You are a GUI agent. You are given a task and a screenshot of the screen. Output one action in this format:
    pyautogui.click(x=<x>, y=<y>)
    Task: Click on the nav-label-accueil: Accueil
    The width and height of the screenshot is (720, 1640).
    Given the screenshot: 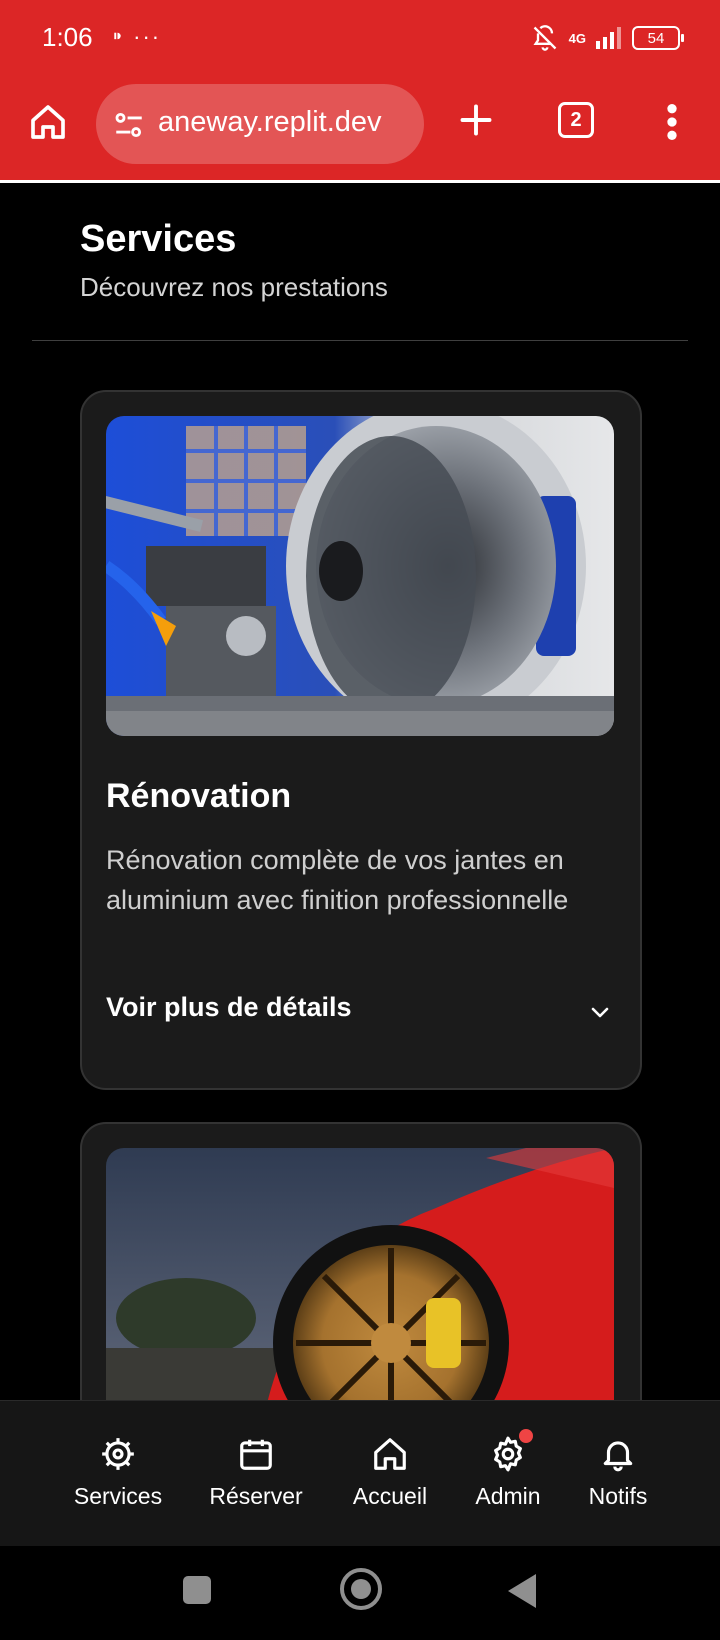 What is the action you would take?
    pyautogui.click(x=390, y=1496)
    